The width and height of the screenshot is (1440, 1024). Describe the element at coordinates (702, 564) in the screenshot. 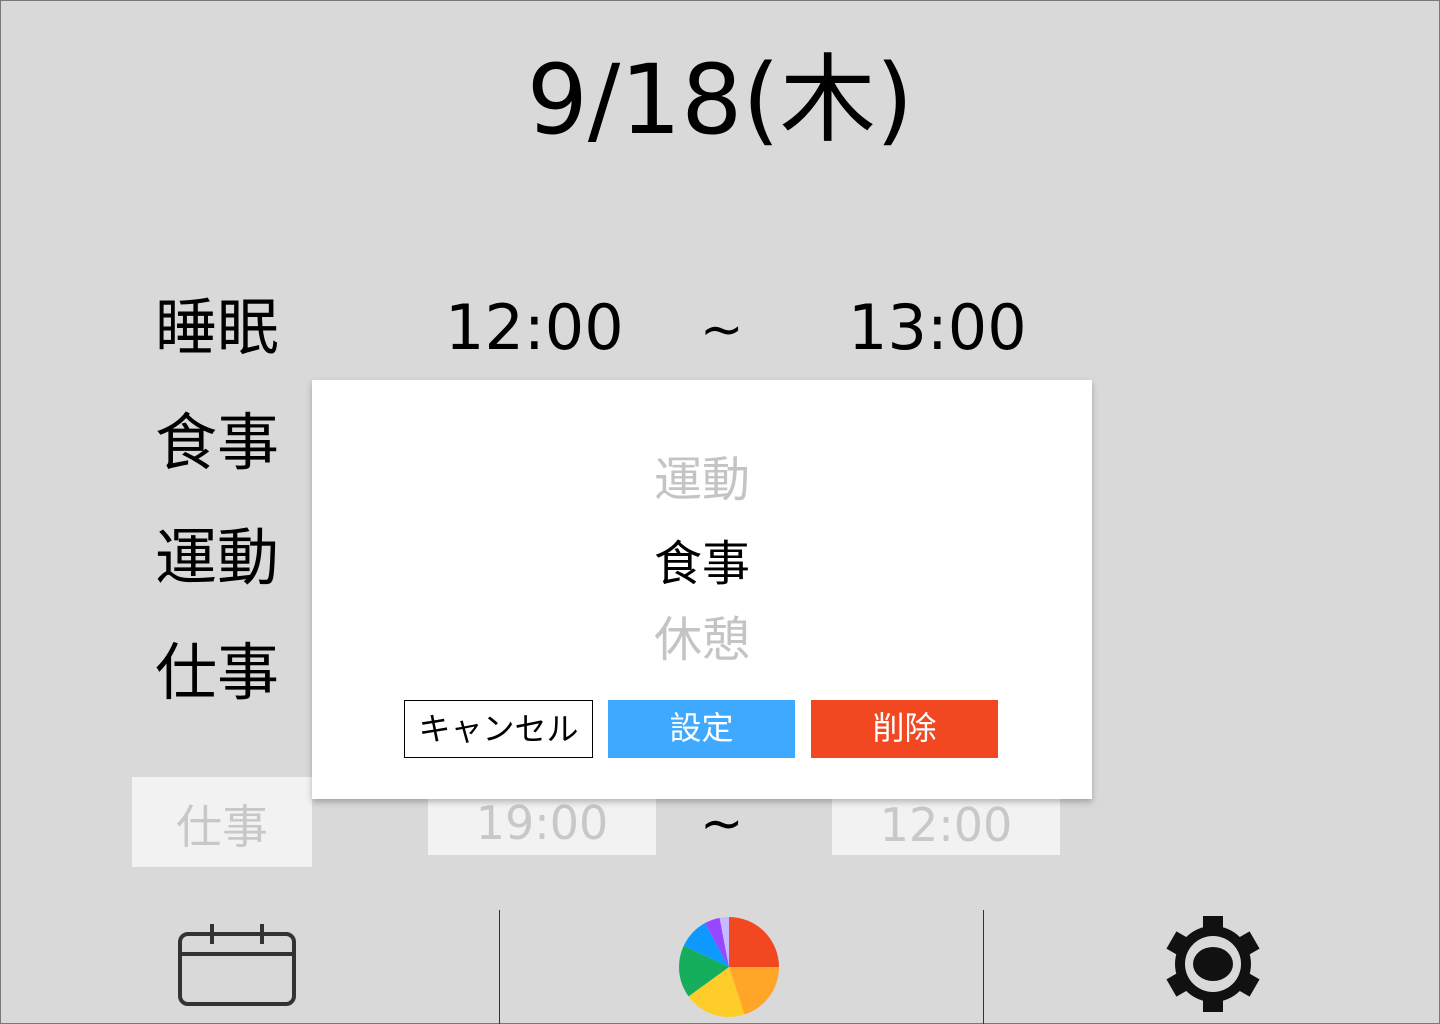

I see `picker-option-selected: 食事` at that location.